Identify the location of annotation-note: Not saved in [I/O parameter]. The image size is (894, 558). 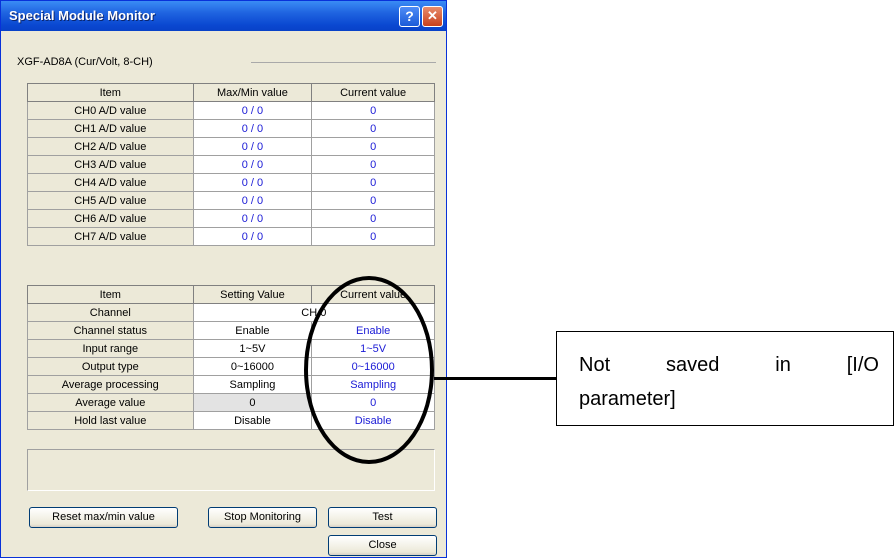
(725, 378).